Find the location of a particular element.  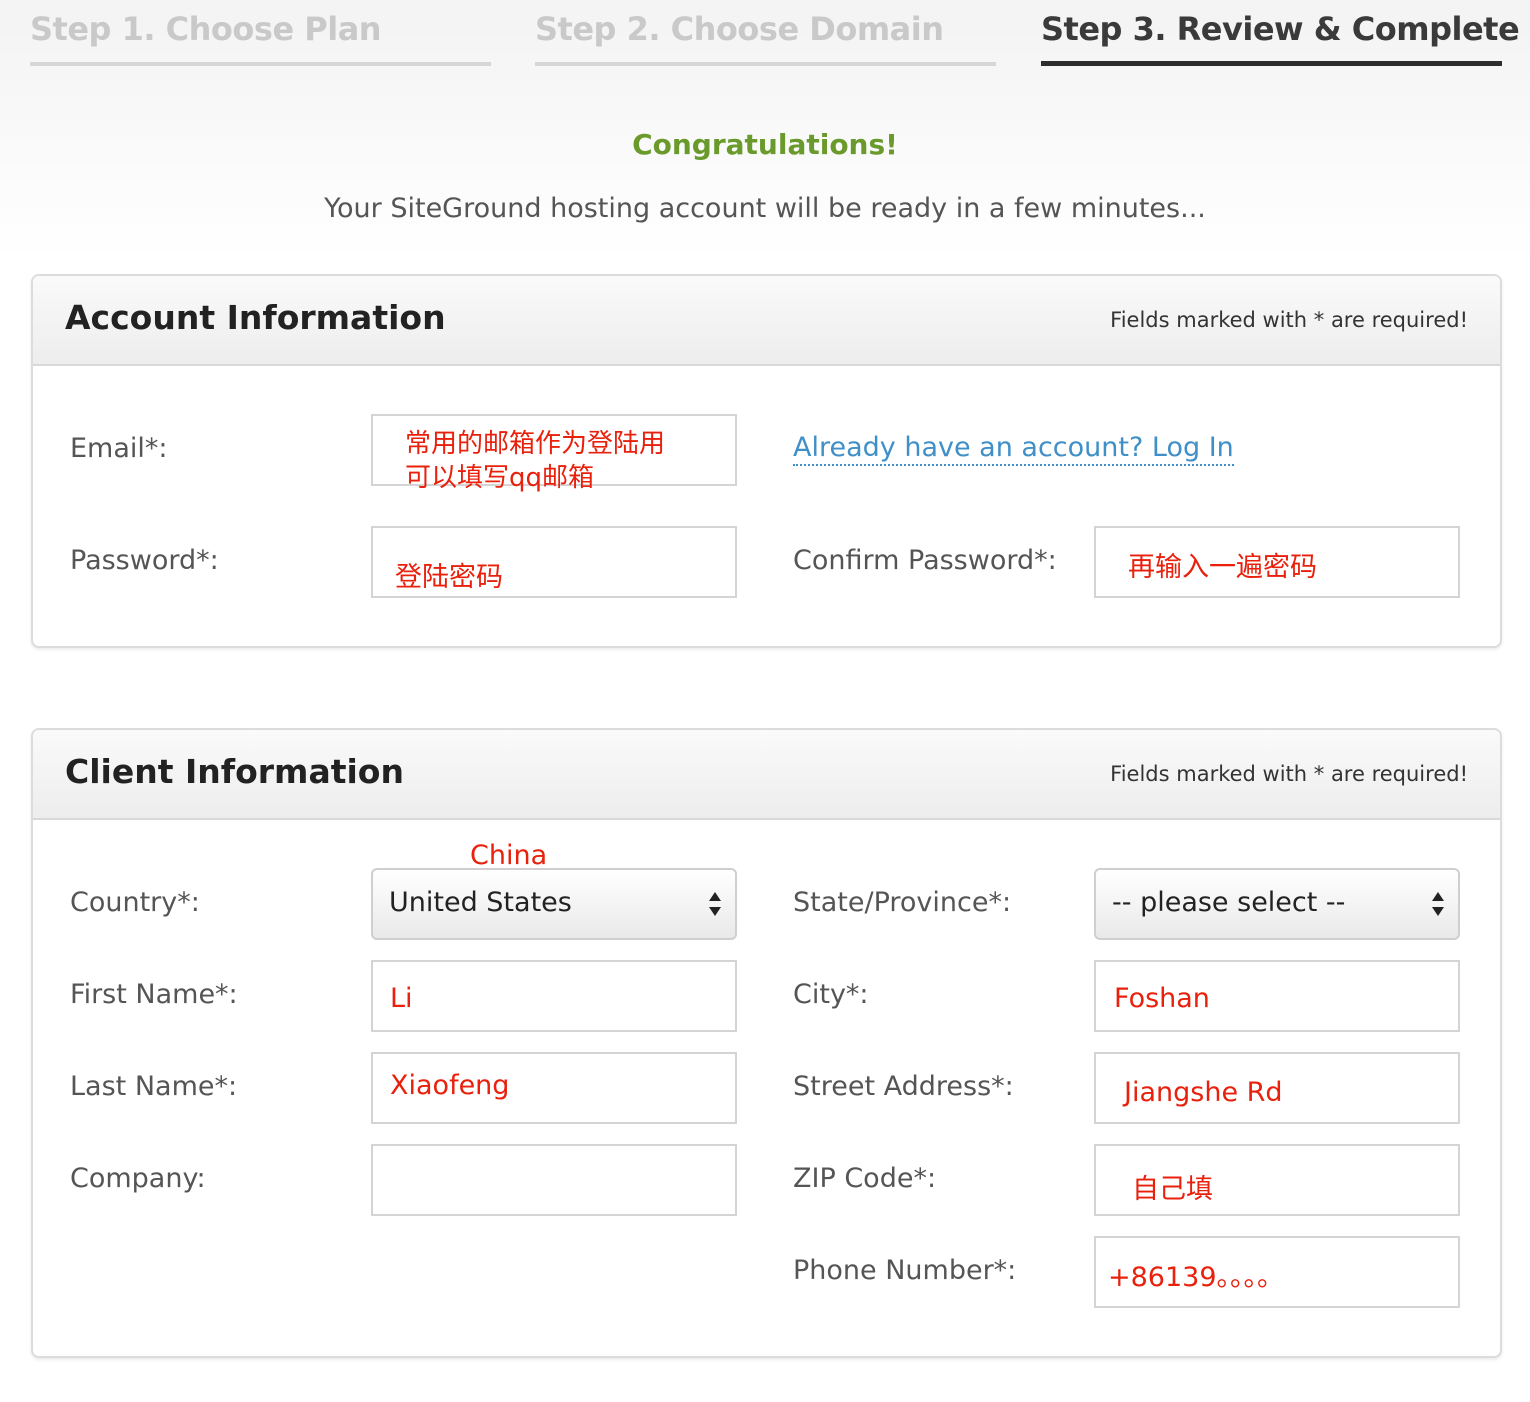

confirm-password-annotation: 再输入一遍密码 is located at coordinates (1222, 567).